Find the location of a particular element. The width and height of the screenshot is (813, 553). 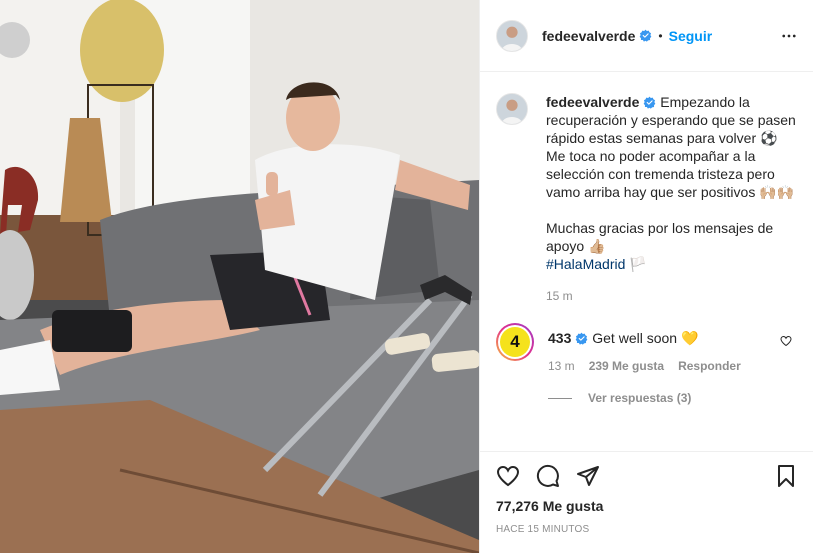

author-avatar is located at coordinates (512, 35).